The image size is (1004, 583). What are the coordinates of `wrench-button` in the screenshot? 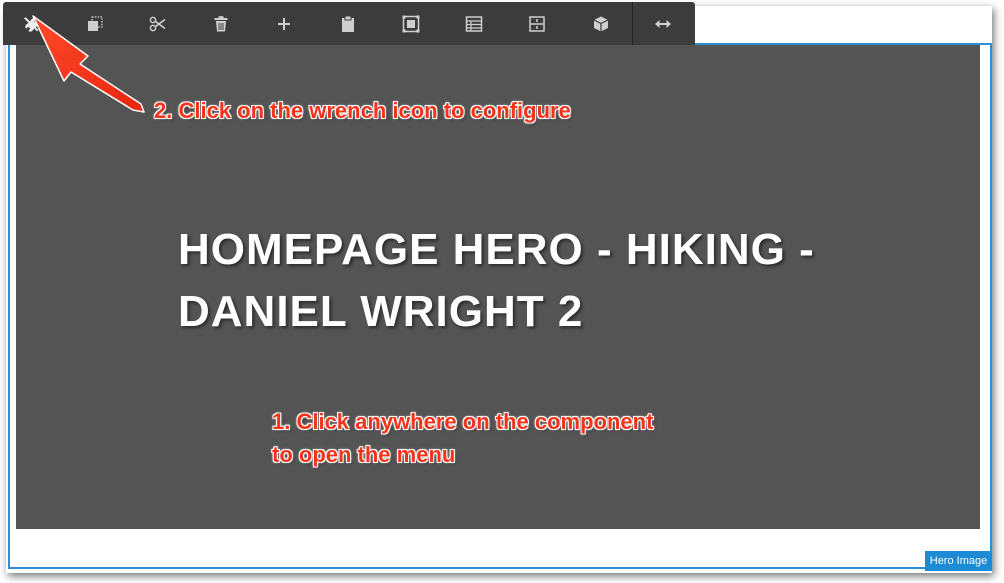 It's located at (33, 23).